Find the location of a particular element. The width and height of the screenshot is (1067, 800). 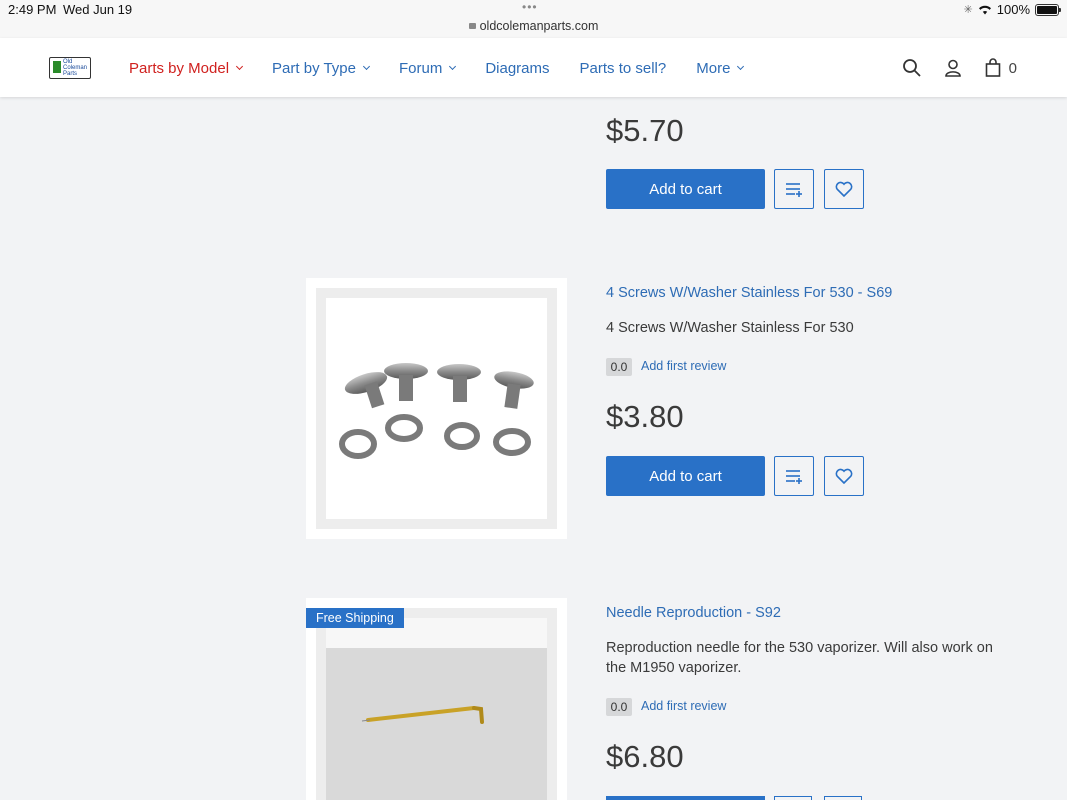

nav-parts-by-model: Parts by Model is located at coordinates (186, 68).